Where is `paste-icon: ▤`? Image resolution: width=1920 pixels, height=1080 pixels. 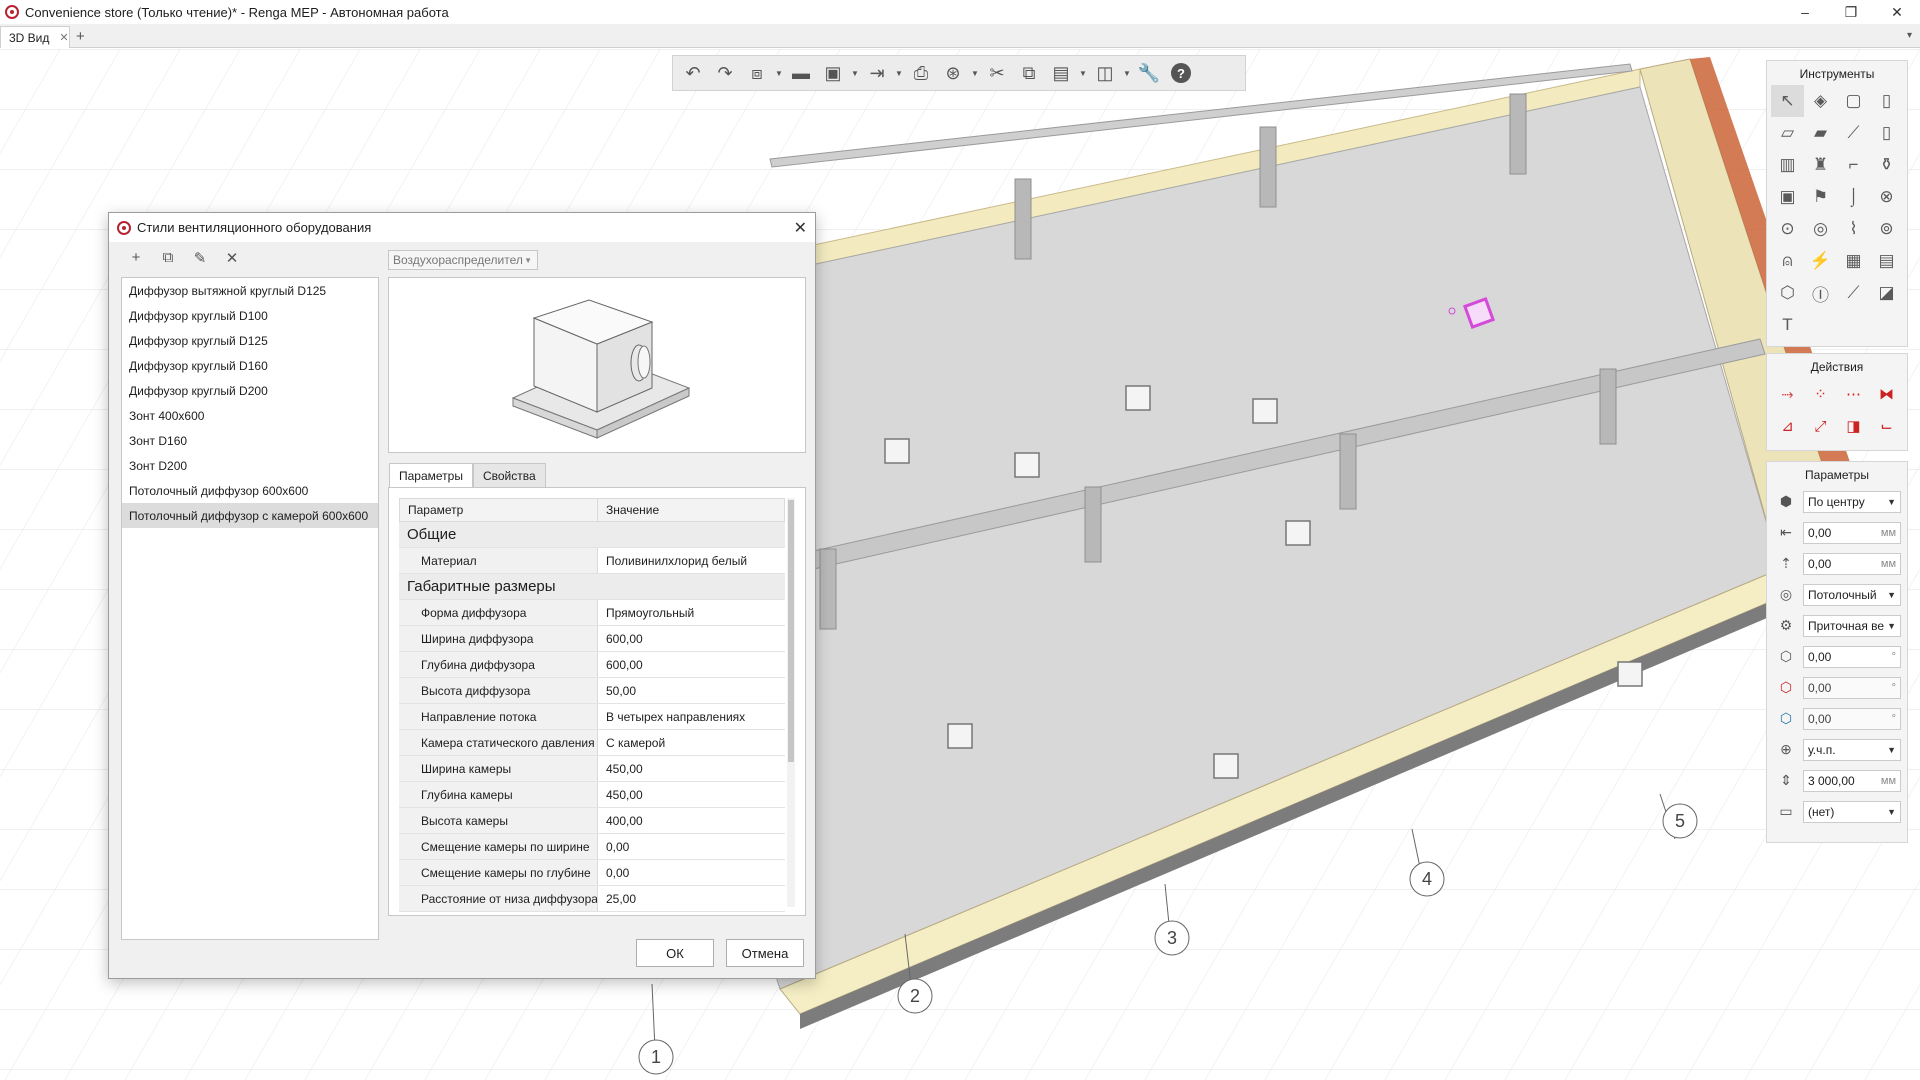
paste-icon: ▤ is located at coordinates (1061, 73).